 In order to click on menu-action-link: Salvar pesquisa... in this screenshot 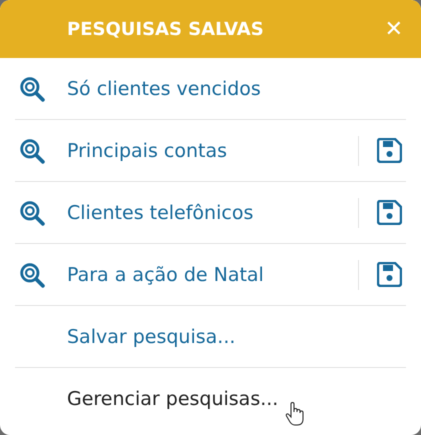, I will do `click(236, 337)`.